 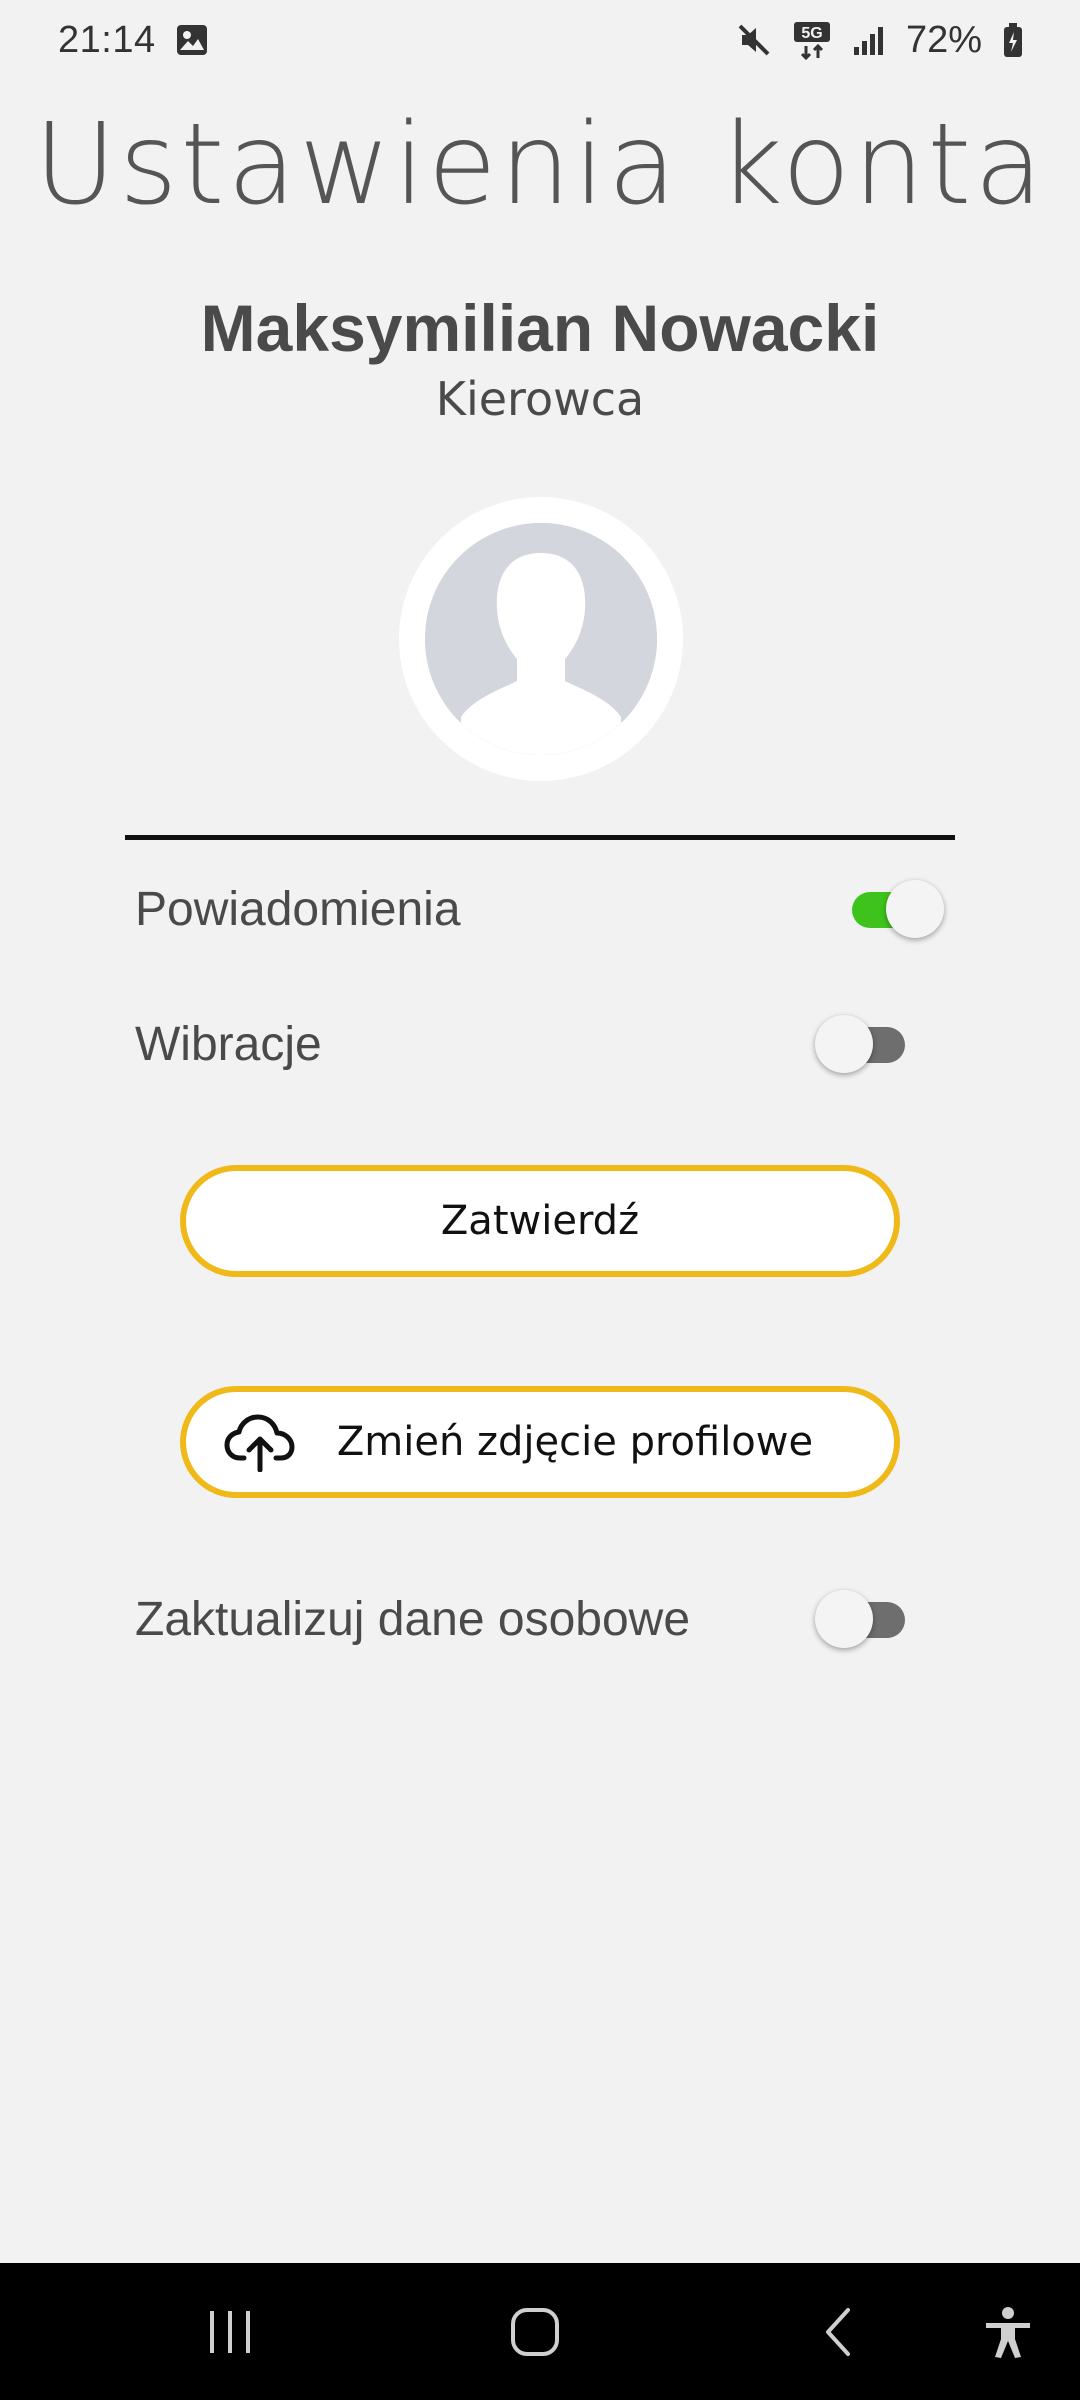 I want to click on divider, so click(x=540, y=837).